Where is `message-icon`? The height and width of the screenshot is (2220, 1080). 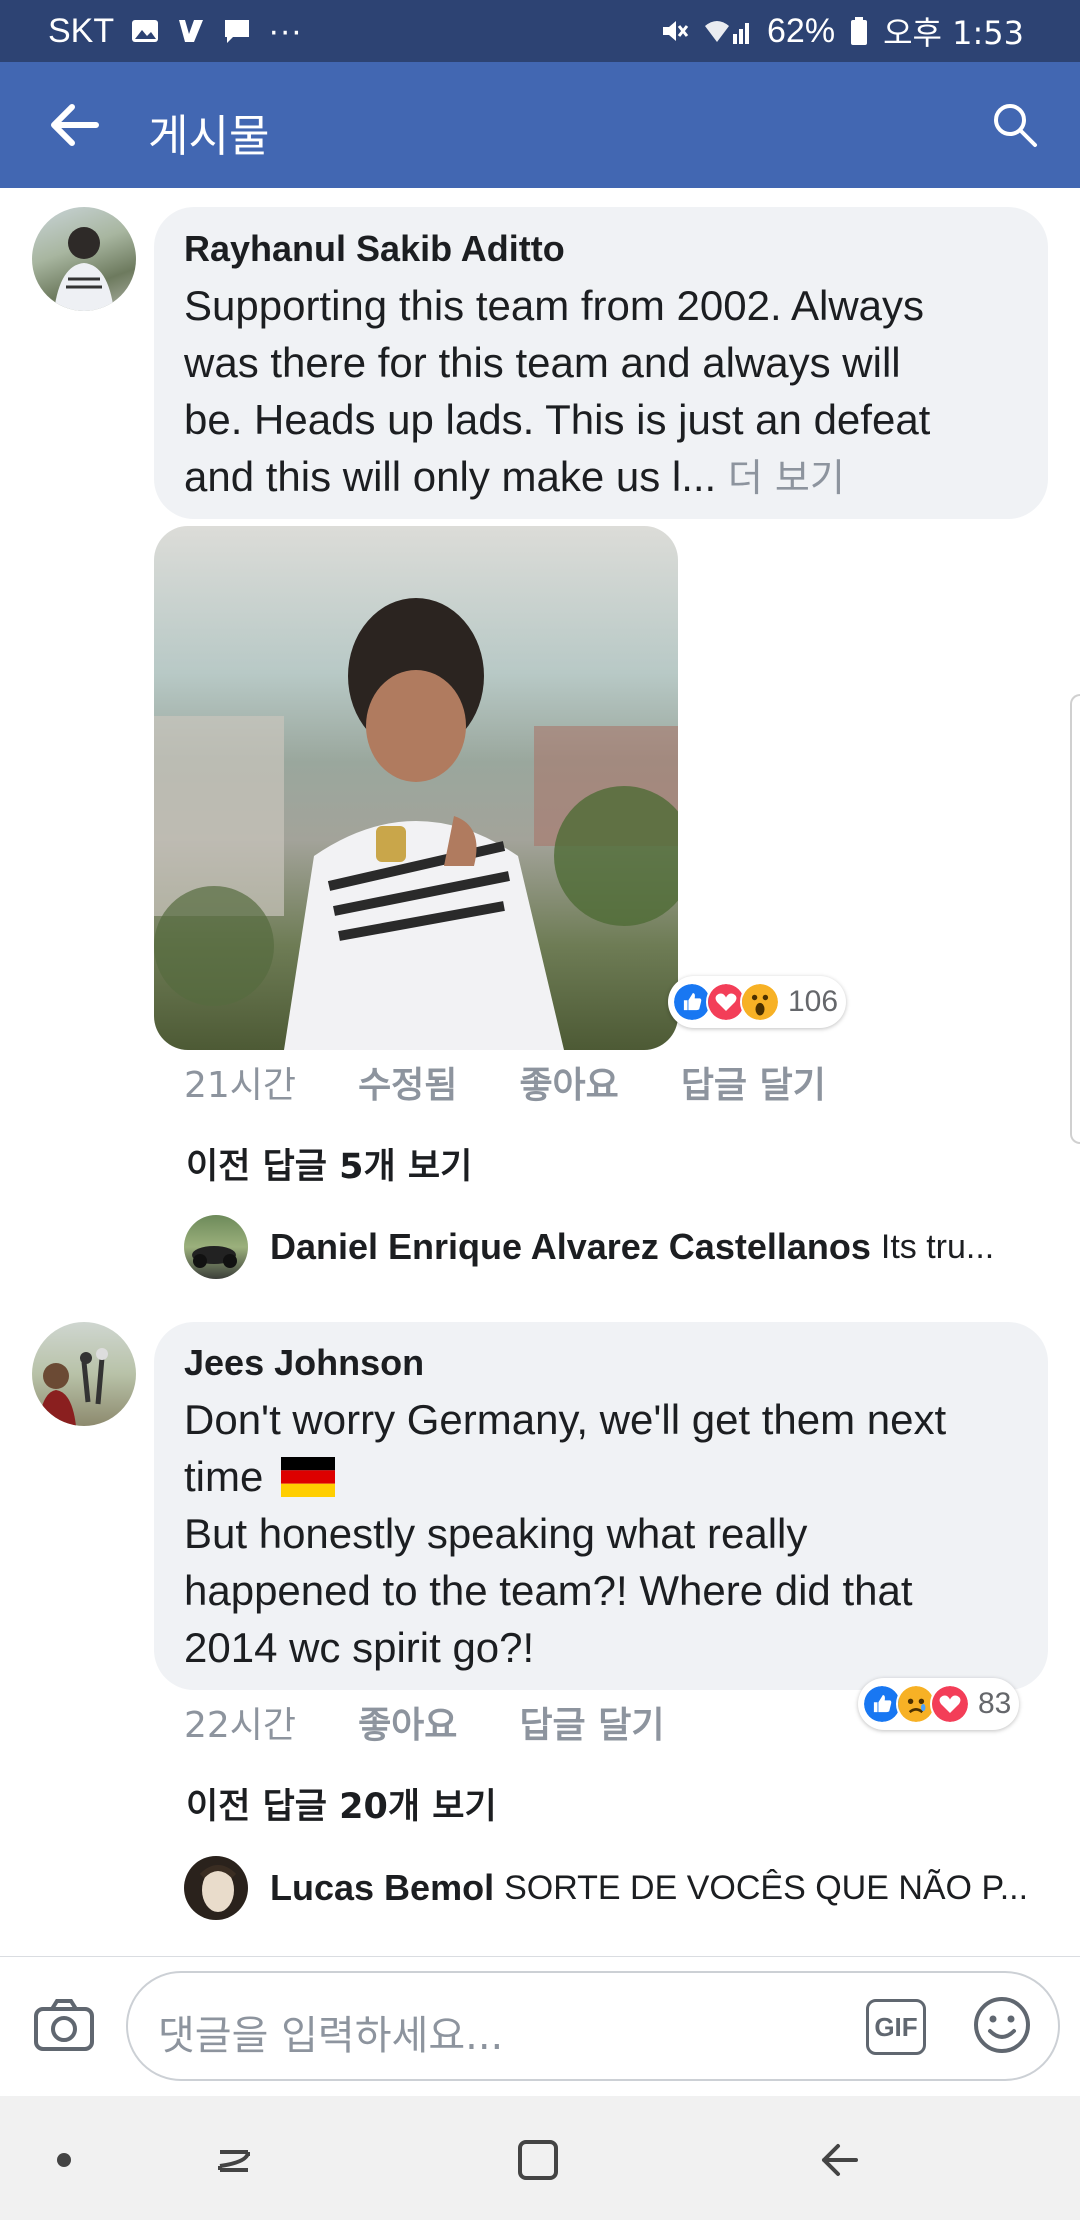 message-icon is located at coordinates (237, 31).